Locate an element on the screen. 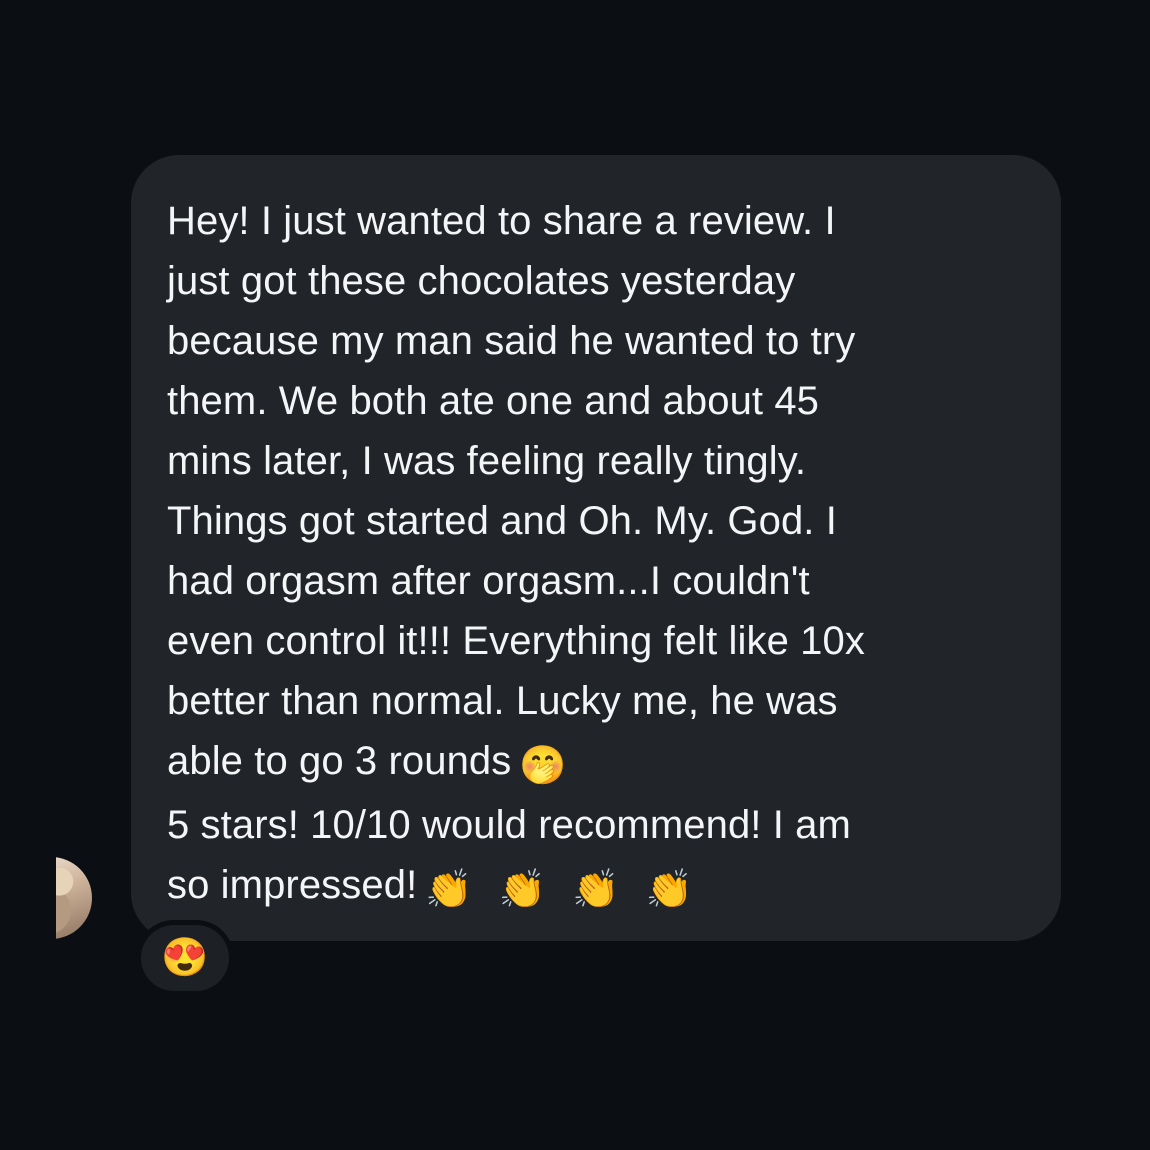 The image size is (1150, 1150). message-line-12-container: so impressed! 👏 👏 👏 👏 is located at coordinates (595, 885).